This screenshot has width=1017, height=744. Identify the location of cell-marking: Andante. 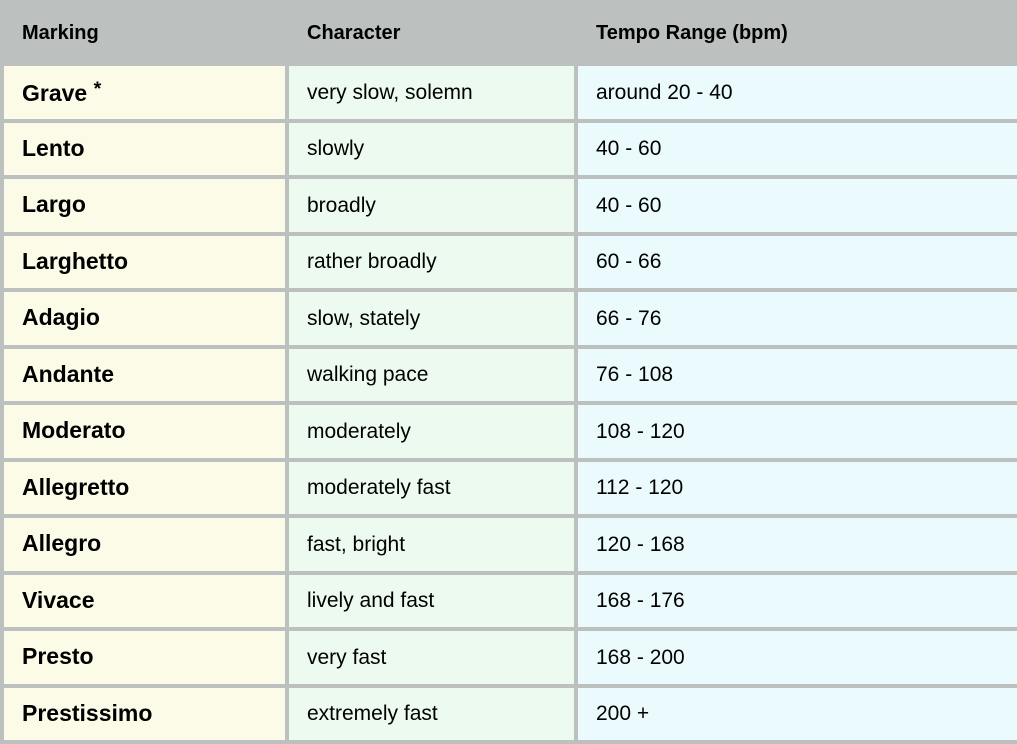
(144, 374).